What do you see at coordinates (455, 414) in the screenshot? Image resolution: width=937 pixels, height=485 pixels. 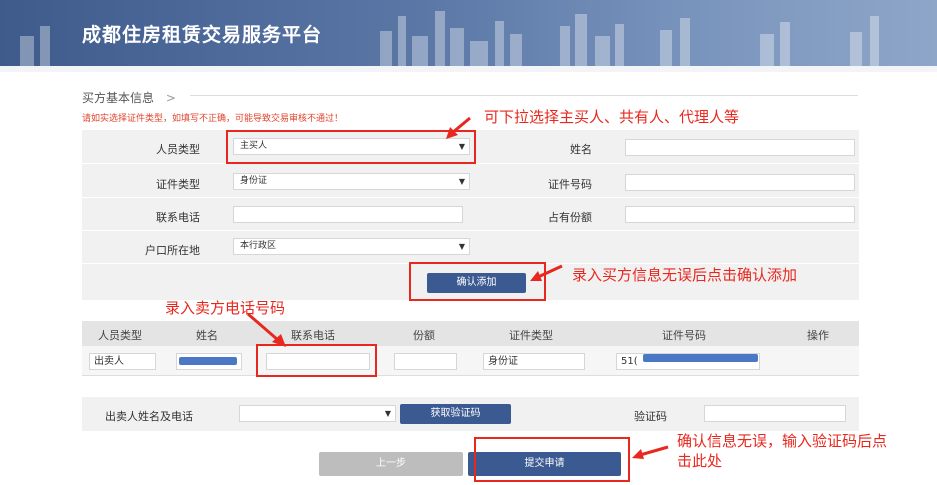 I see `get-code-button: 获取验证码` at bounding box center [455, 414].